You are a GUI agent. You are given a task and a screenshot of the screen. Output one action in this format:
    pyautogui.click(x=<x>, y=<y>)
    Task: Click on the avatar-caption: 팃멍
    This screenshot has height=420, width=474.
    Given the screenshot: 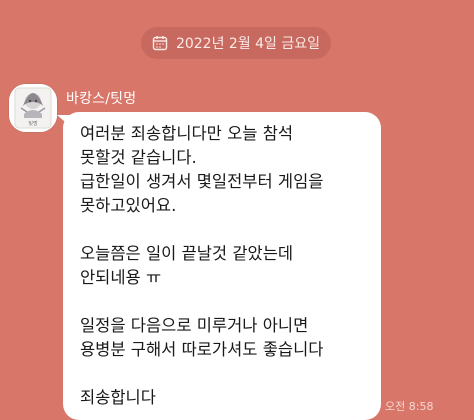 What is the action you would take?
    pyautogui.click(x=32, y=123)
    